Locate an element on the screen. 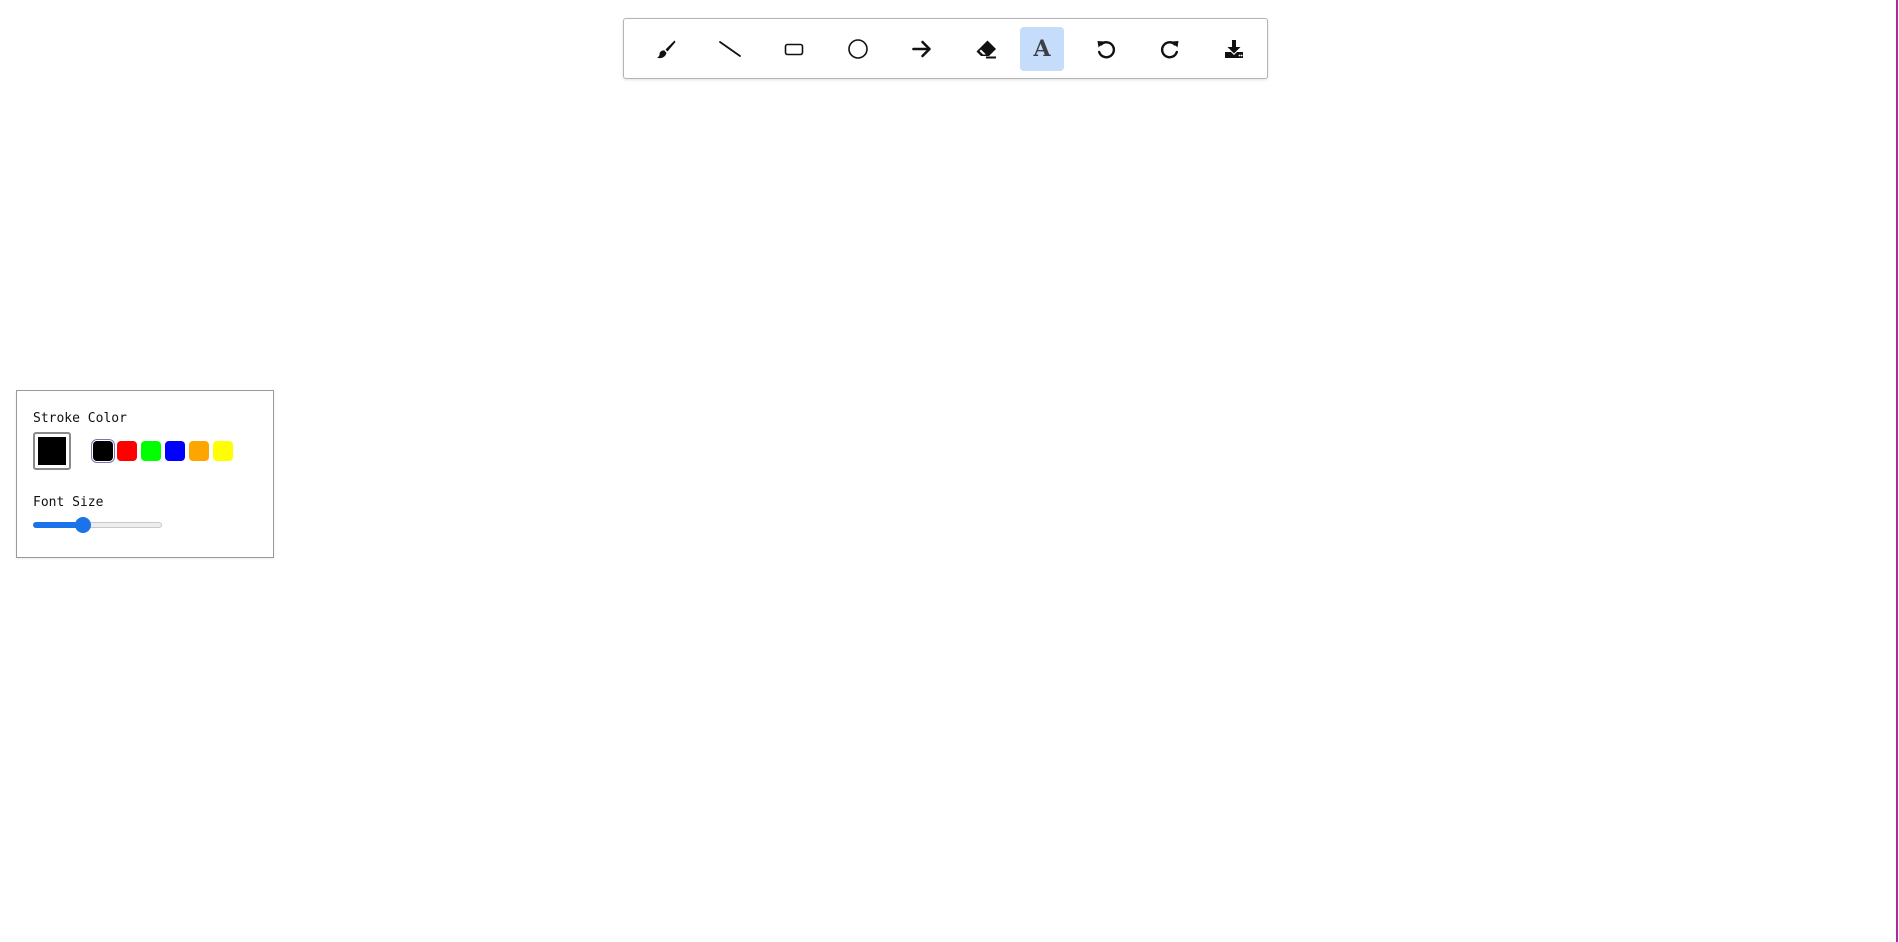 This screenshot has height=942, width=1899. swatch-black is located at coordinates (103, 451).